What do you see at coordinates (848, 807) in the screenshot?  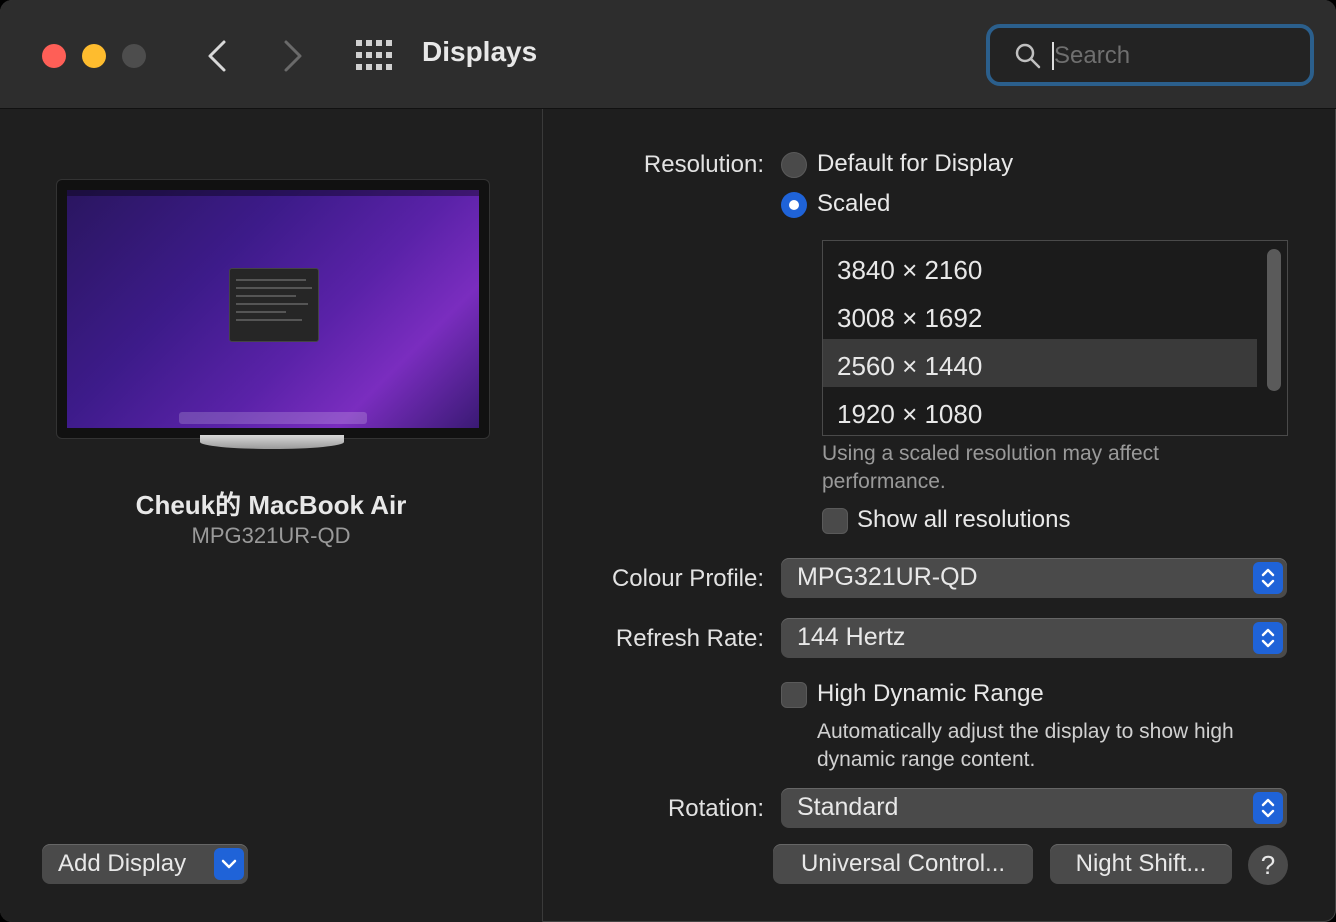 I see `rotation-value: Standard` at bounding box center [848, 807].